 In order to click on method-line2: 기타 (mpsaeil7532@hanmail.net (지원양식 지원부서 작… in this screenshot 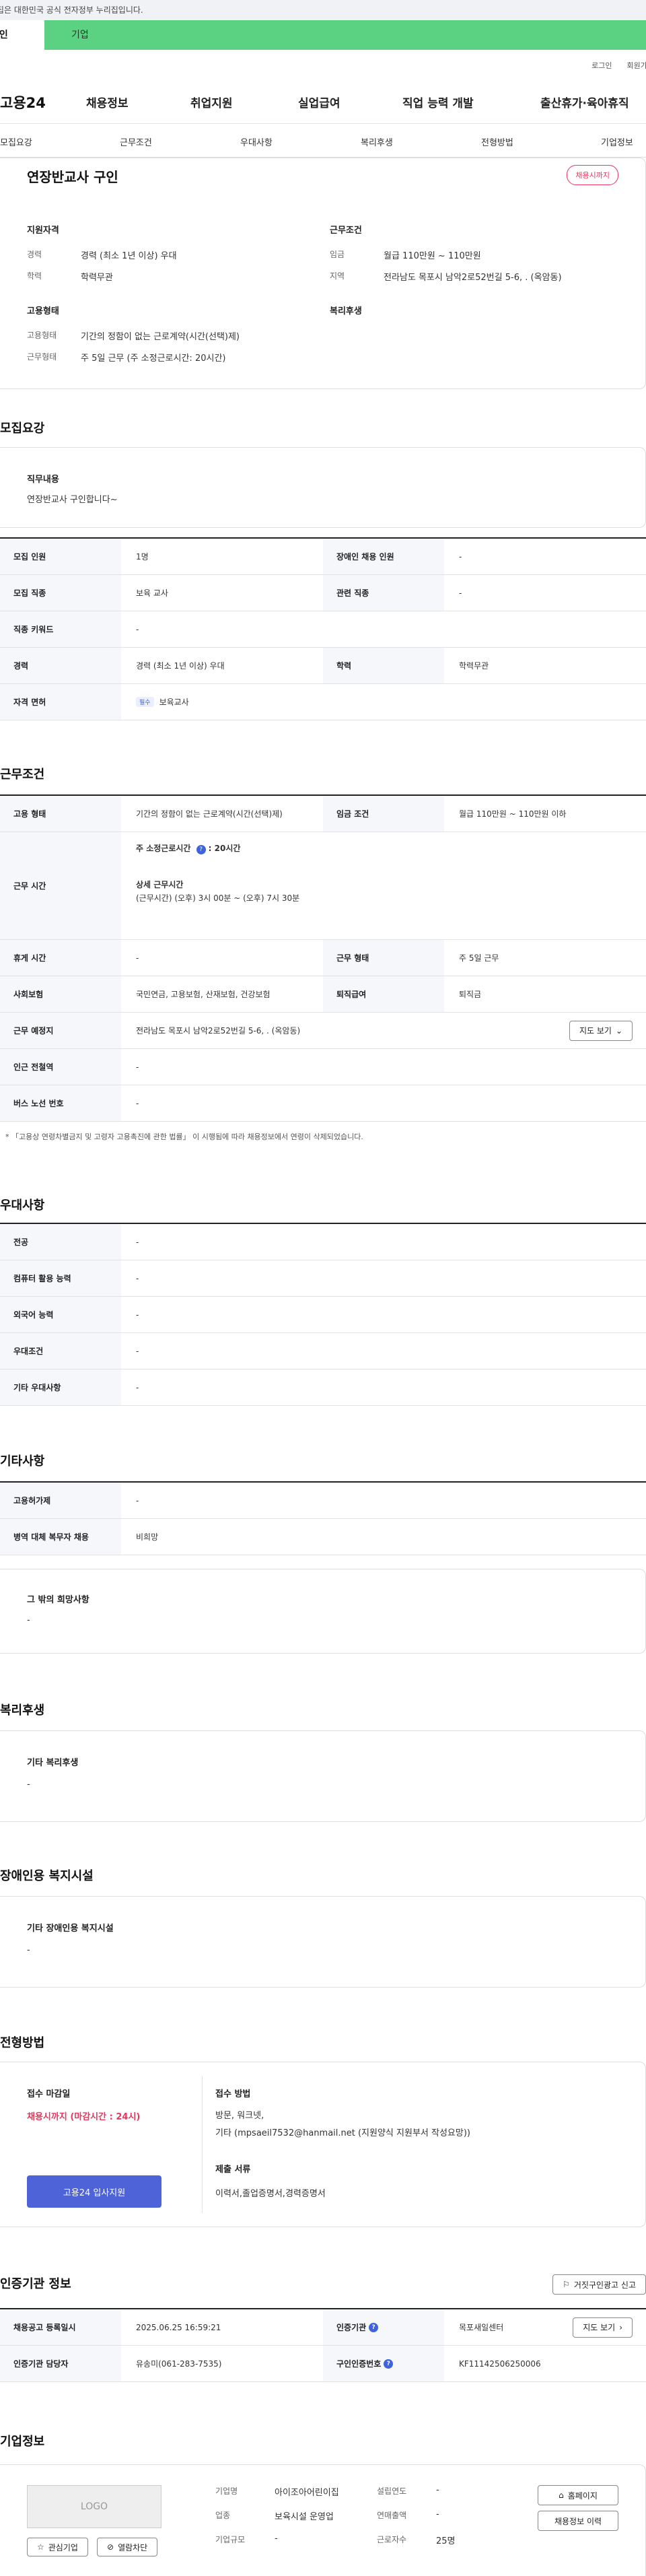, I will do `click(343, 2133)`.